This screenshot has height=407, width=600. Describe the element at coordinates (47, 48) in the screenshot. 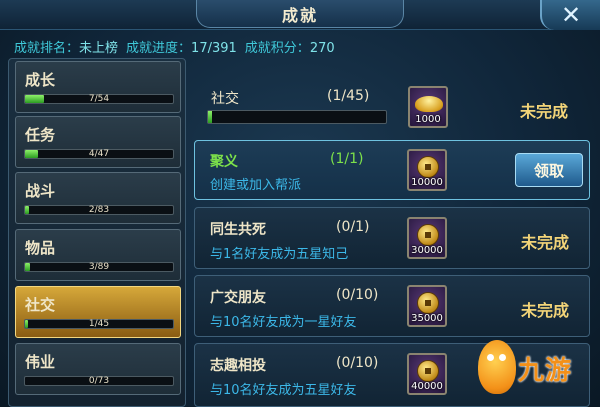

I see `rank-label: 成就排名：` at that location.